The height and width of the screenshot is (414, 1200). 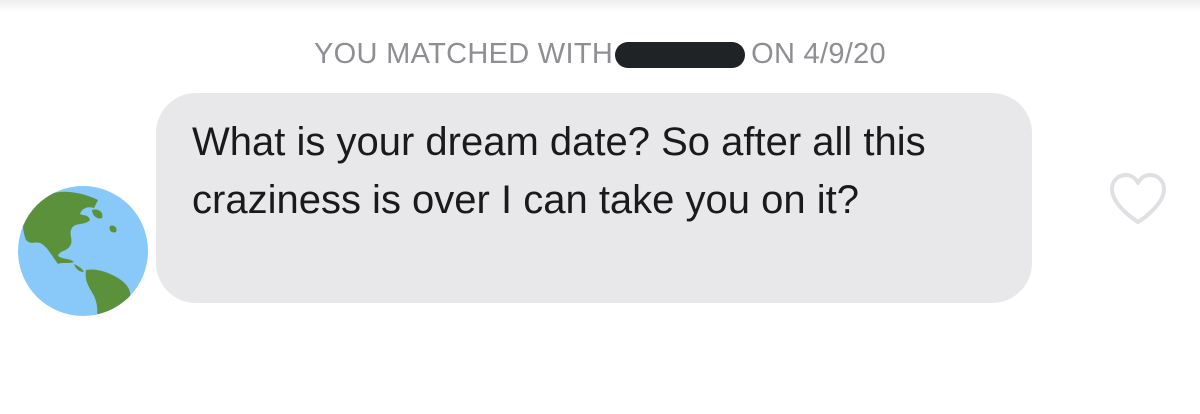 What do you see at coordinates (818, 54) in the screenshot?
I see `match-banner-date: ON 4/9/20` at bounding box center [818, 54].